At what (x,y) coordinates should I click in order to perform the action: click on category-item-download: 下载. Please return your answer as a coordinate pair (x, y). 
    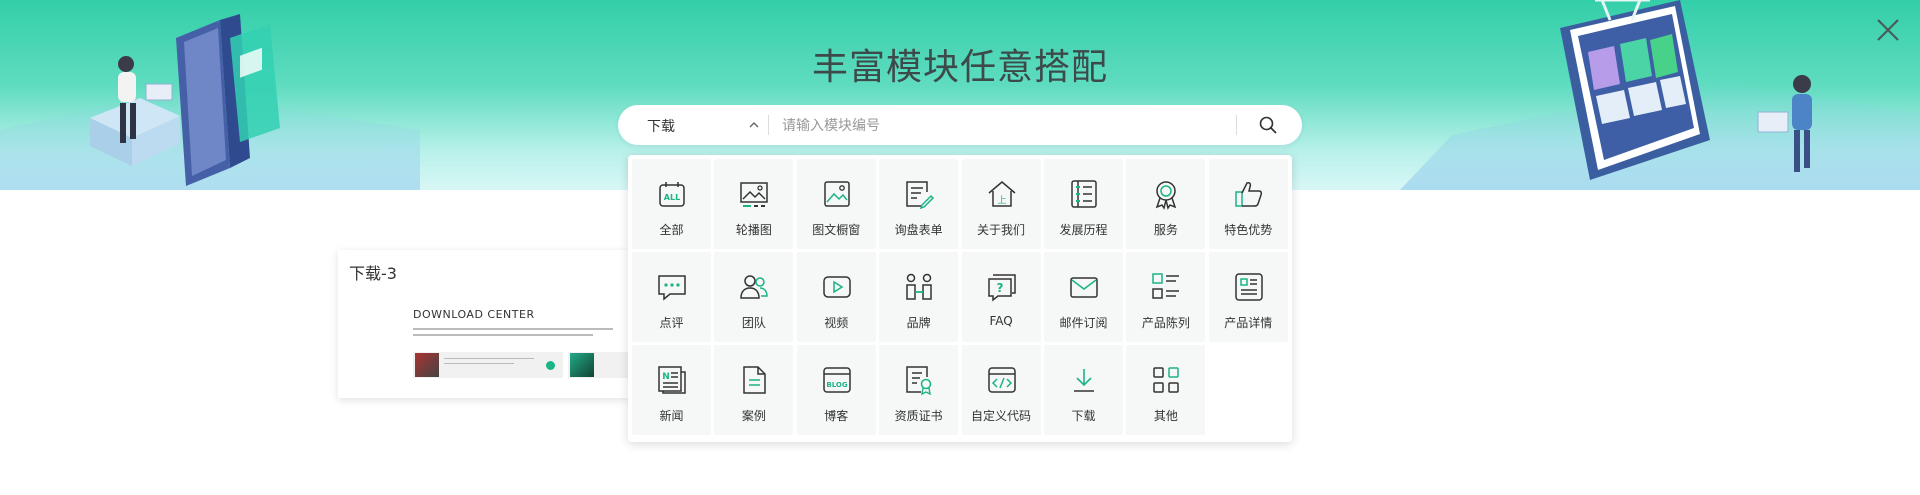
    Looking at the image, I should click on (1083, 390).